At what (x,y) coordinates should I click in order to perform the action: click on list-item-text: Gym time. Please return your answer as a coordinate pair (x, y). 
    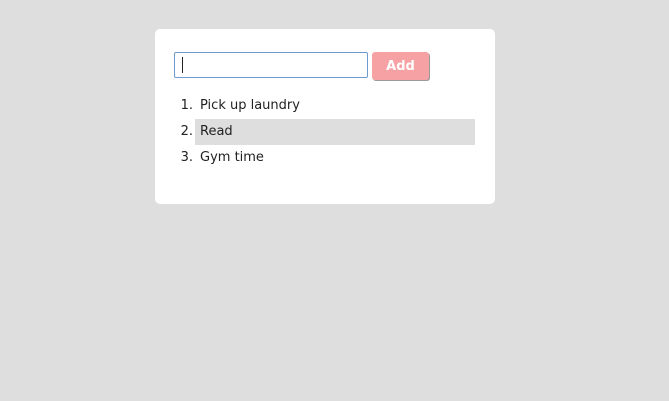
    Looking at the image, I should click on (232, 157).